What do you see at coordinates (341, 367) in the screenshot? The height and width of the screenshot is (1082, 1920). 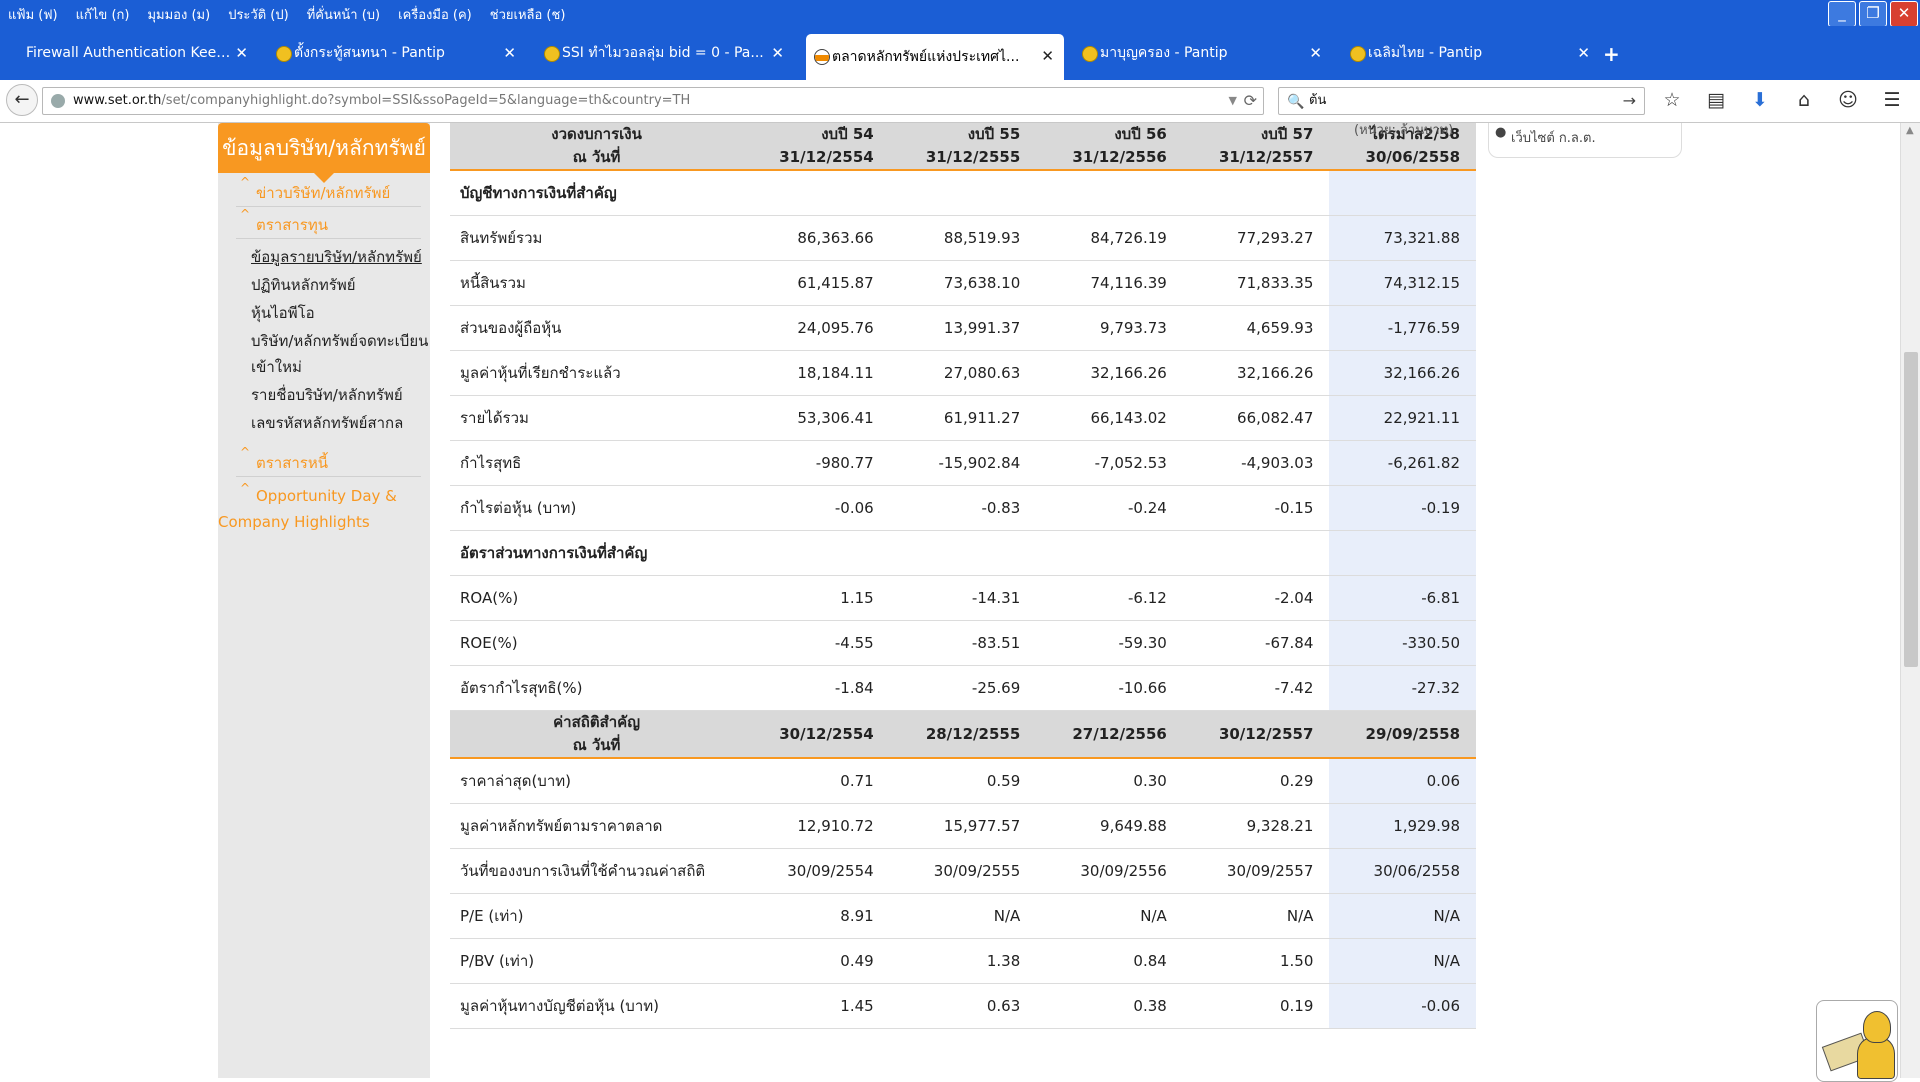 I see `sidebar-link-newly-listed-2: เข้าใหม่` at bounding box center [341, 367].